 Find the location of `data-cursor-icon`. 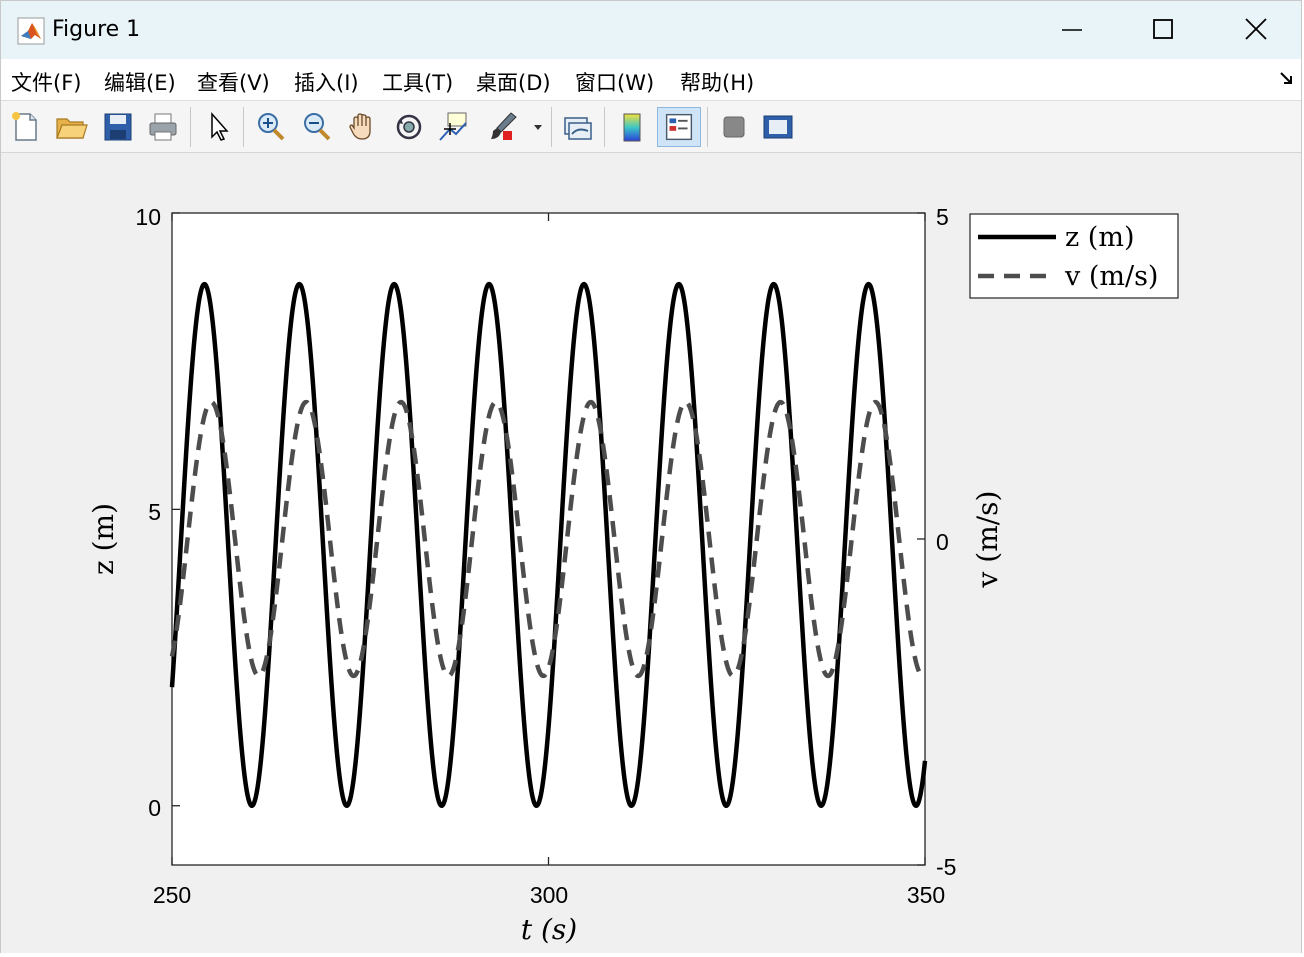

data-cursor-icon is located at coordinates (454, 127).